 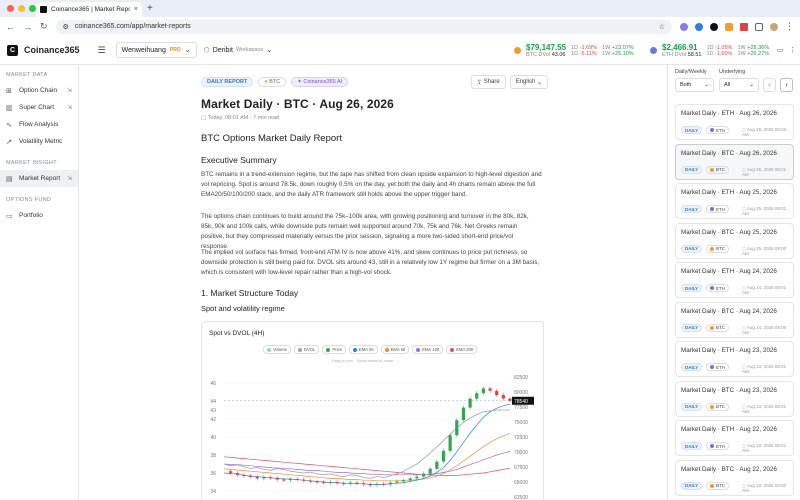 What do you see at coordinates (12, 50) in the screenshot?
I see `brand-logo-icon: C` at bounding box center [12, 50].